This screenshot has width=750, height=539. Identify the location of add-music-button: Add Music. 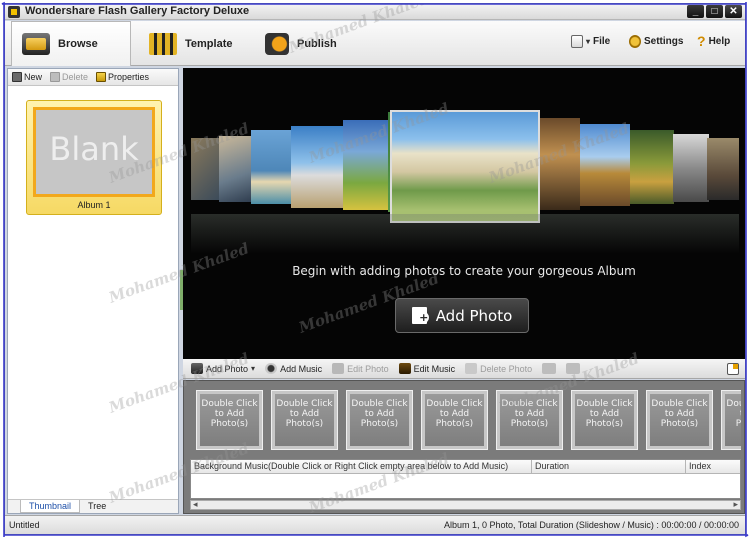
(293, 368).